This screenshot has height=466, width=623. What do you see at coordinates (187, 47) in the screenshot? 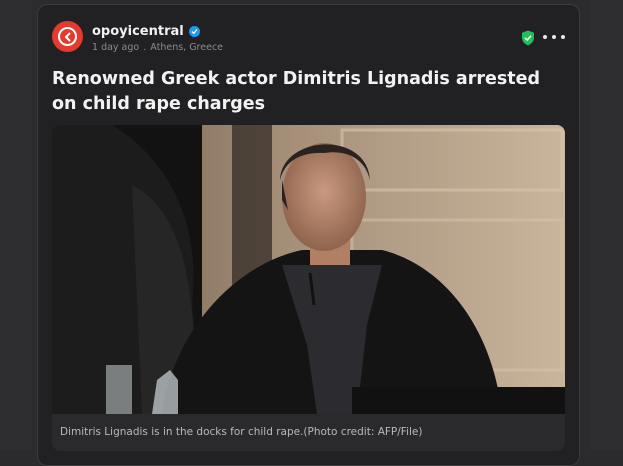
I see `post-location: Athens, Greece` at bounding box center [187, 47].